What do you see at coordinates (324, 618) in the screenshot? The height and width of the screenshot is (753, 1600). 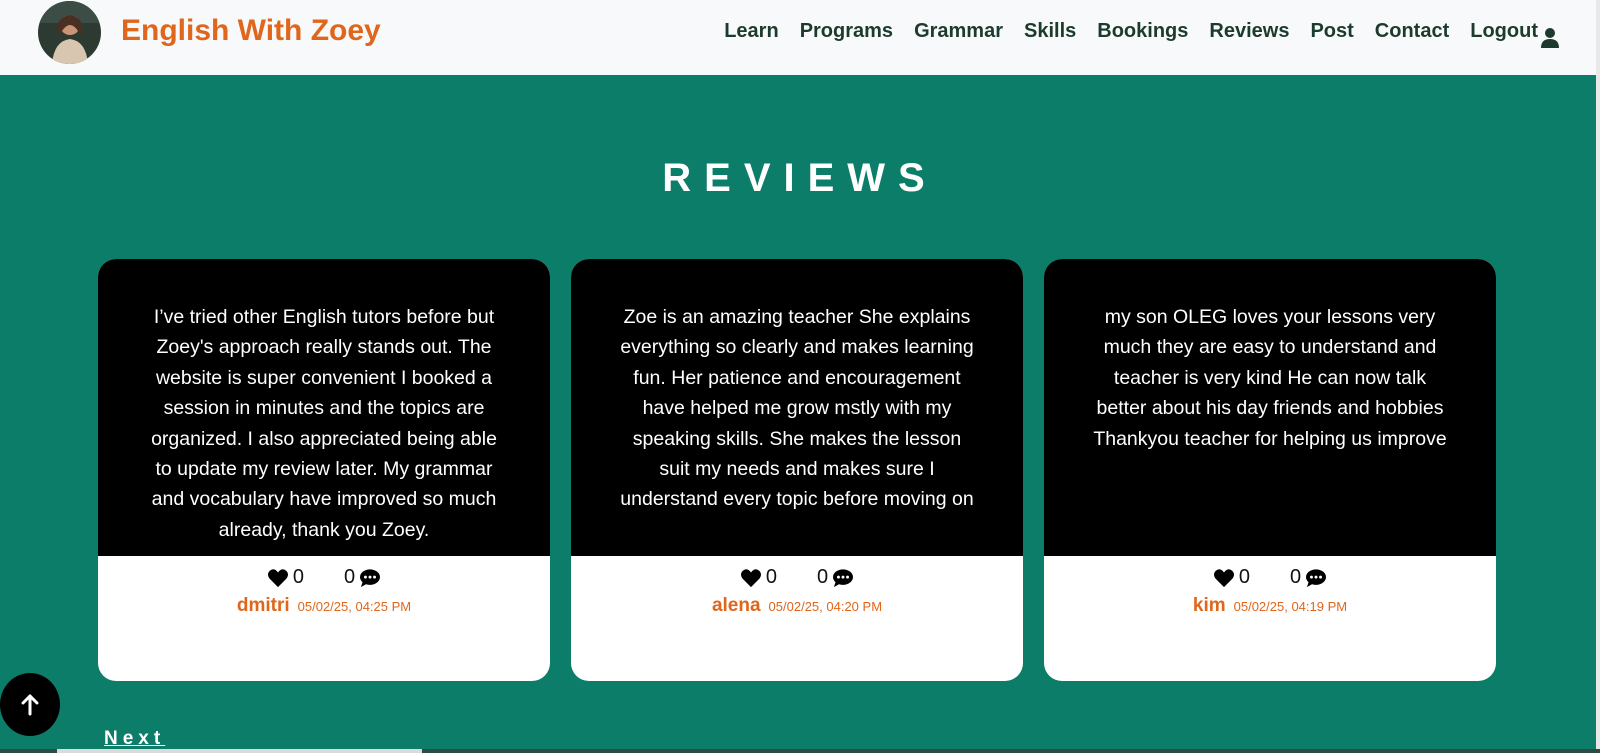 I see `review-footer: 0 0 dmitri 05/02/25, 04:25 PM` at bounding box center [324, 618].